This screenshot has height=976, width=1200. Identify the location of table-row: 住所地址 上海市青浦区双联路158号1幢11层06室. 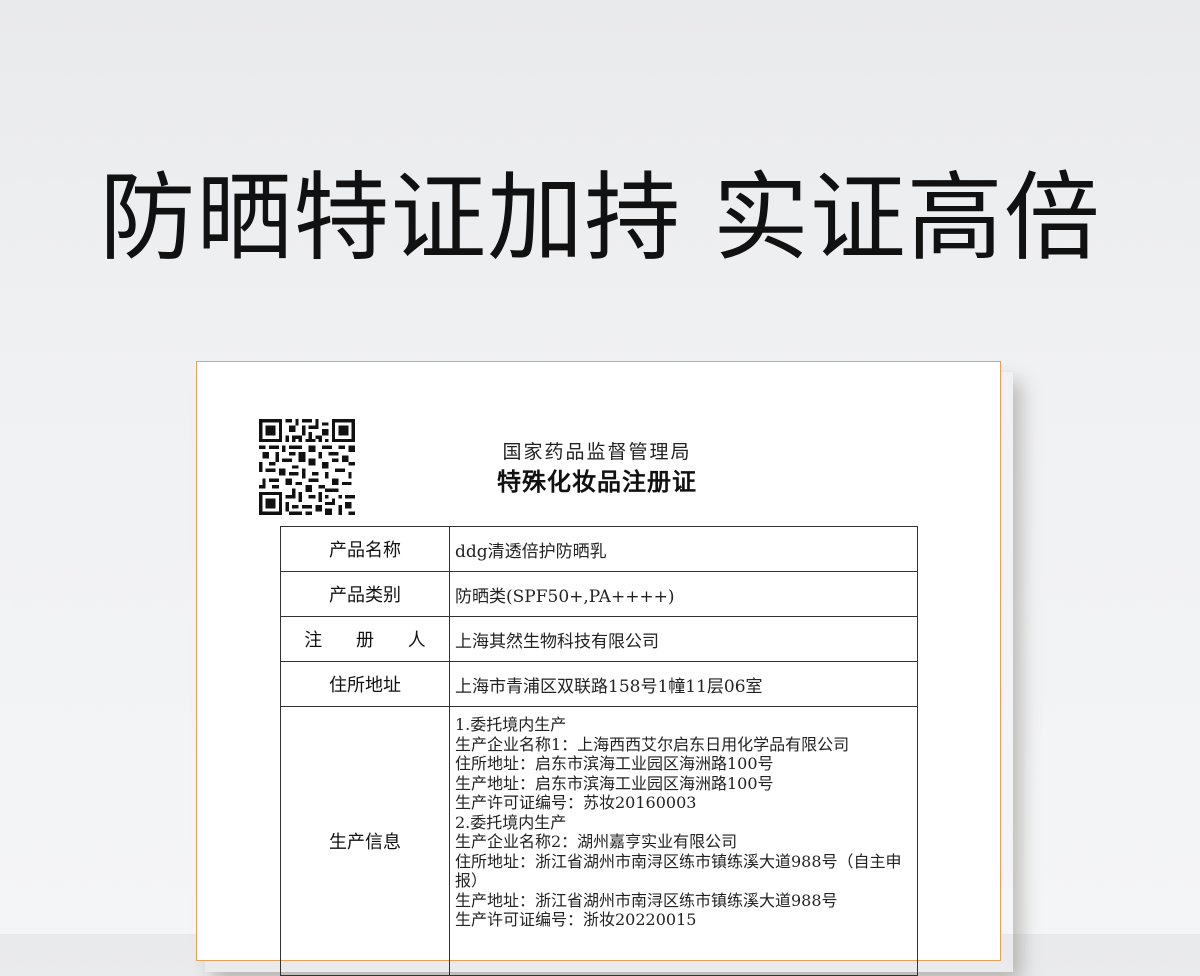
(599, 684).